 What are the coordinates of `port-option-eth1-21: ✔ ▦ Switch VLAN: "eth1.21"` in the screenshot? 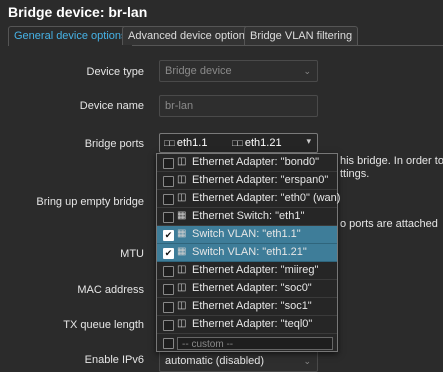 It's located at (247, 253).